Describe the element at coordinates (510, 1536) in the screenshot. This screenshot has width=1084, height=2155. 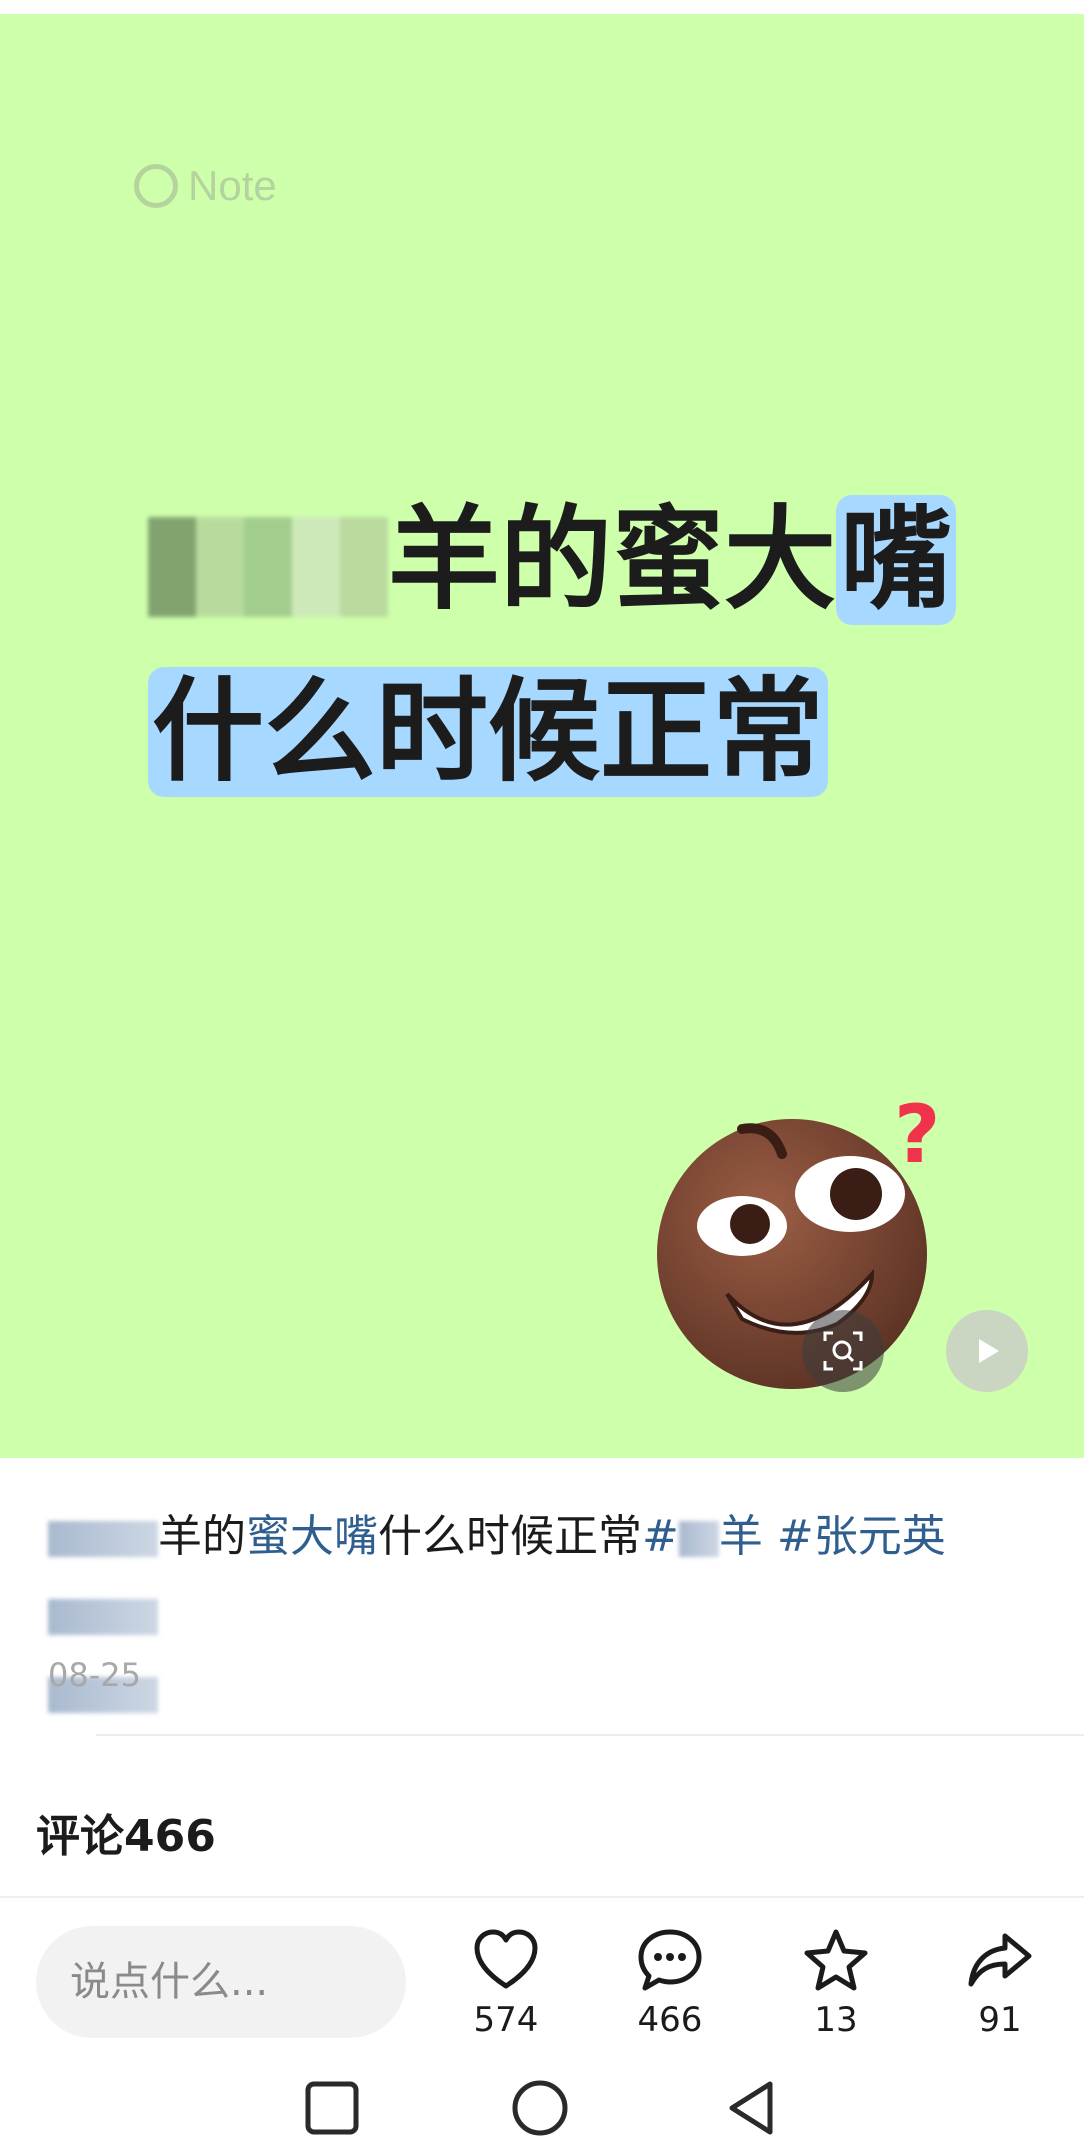
I see `caption-middle: 什么时候正常` at that location.